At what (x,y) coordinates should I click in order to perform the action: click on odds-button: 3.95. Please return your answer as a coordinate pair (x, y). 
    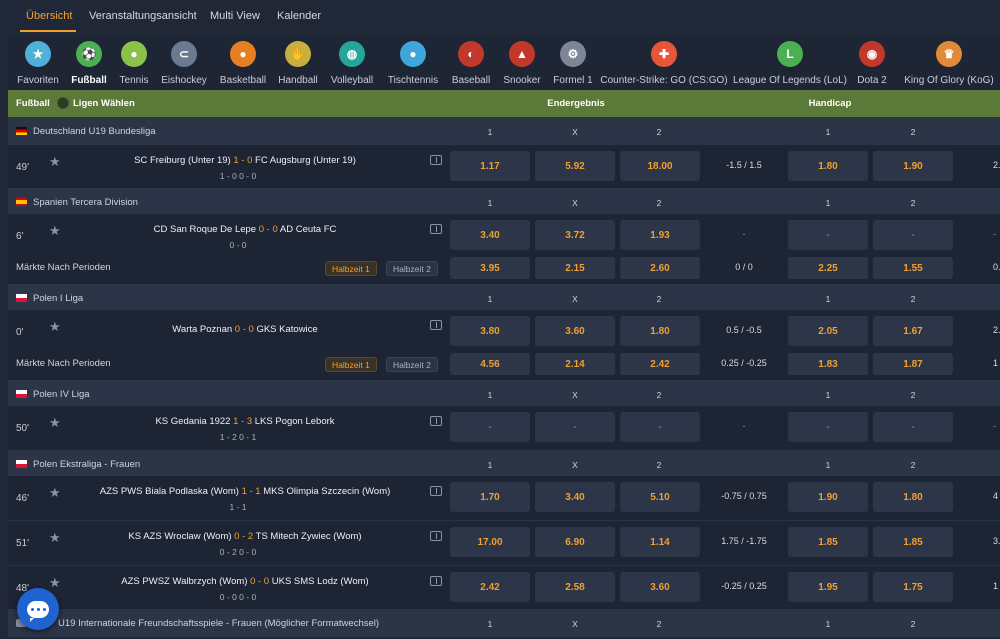
    Looking at the image, I should click on (490, 268).